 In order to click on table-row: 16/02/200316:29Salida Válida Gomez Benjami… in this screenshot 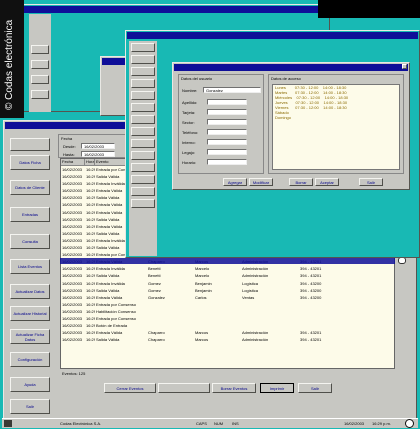, I will do `click(227, 290)`.